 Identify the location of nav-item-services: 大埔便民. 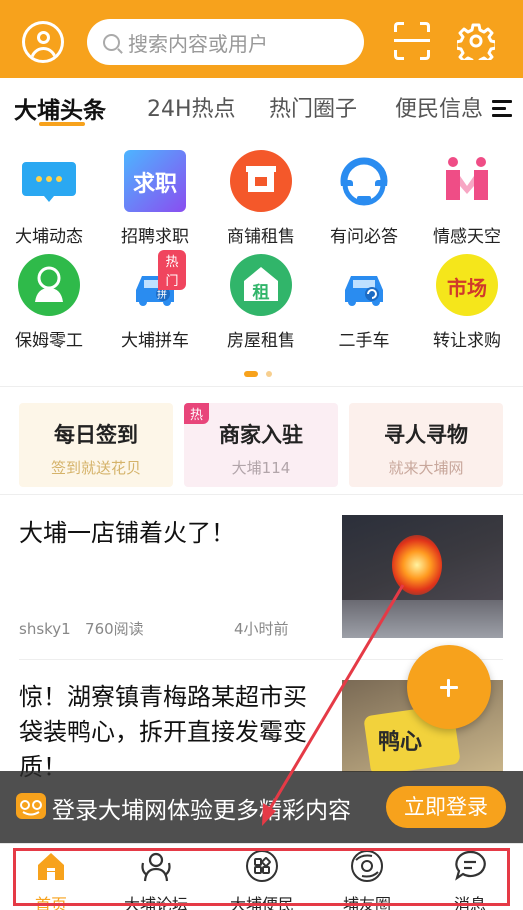
(262, 877).